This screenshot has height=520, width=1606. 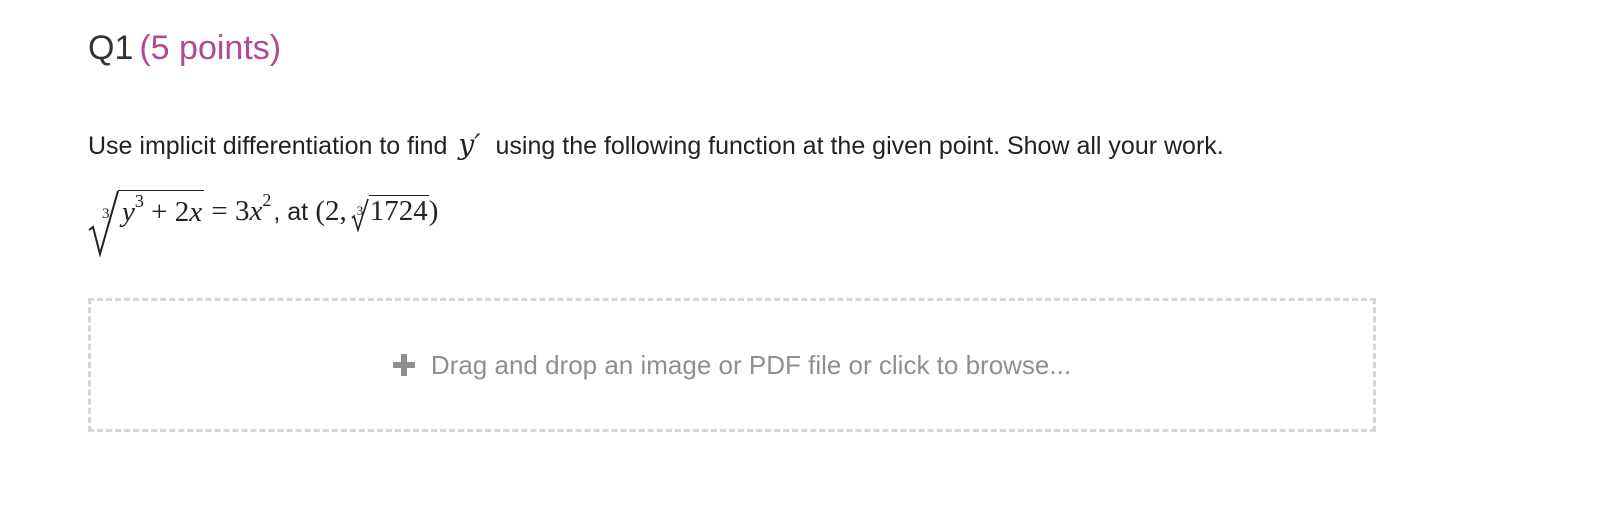 What do you see at coordinates (230, 211) in the screenshot?
I see `equals-term: = 3` at bounding box center [230, 211].